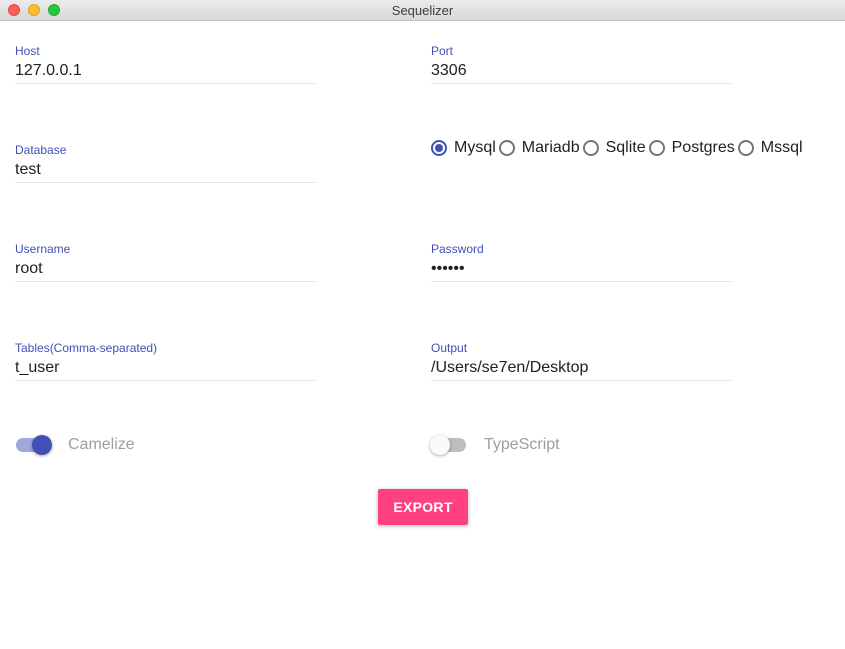  I want to click on output-field: Output, so click(581, 361).